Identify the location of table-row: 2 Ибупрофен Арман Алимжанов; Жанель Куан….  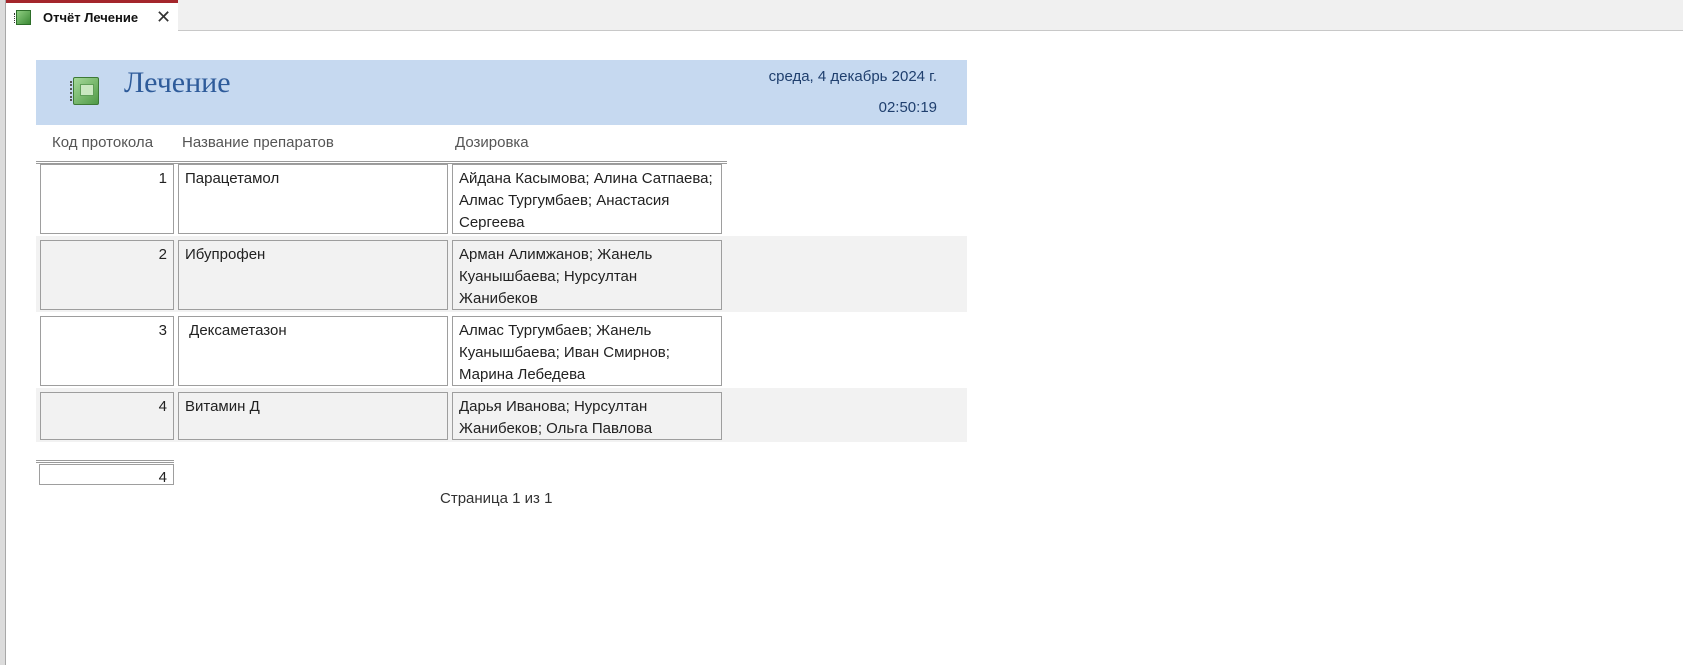
(501, 274).